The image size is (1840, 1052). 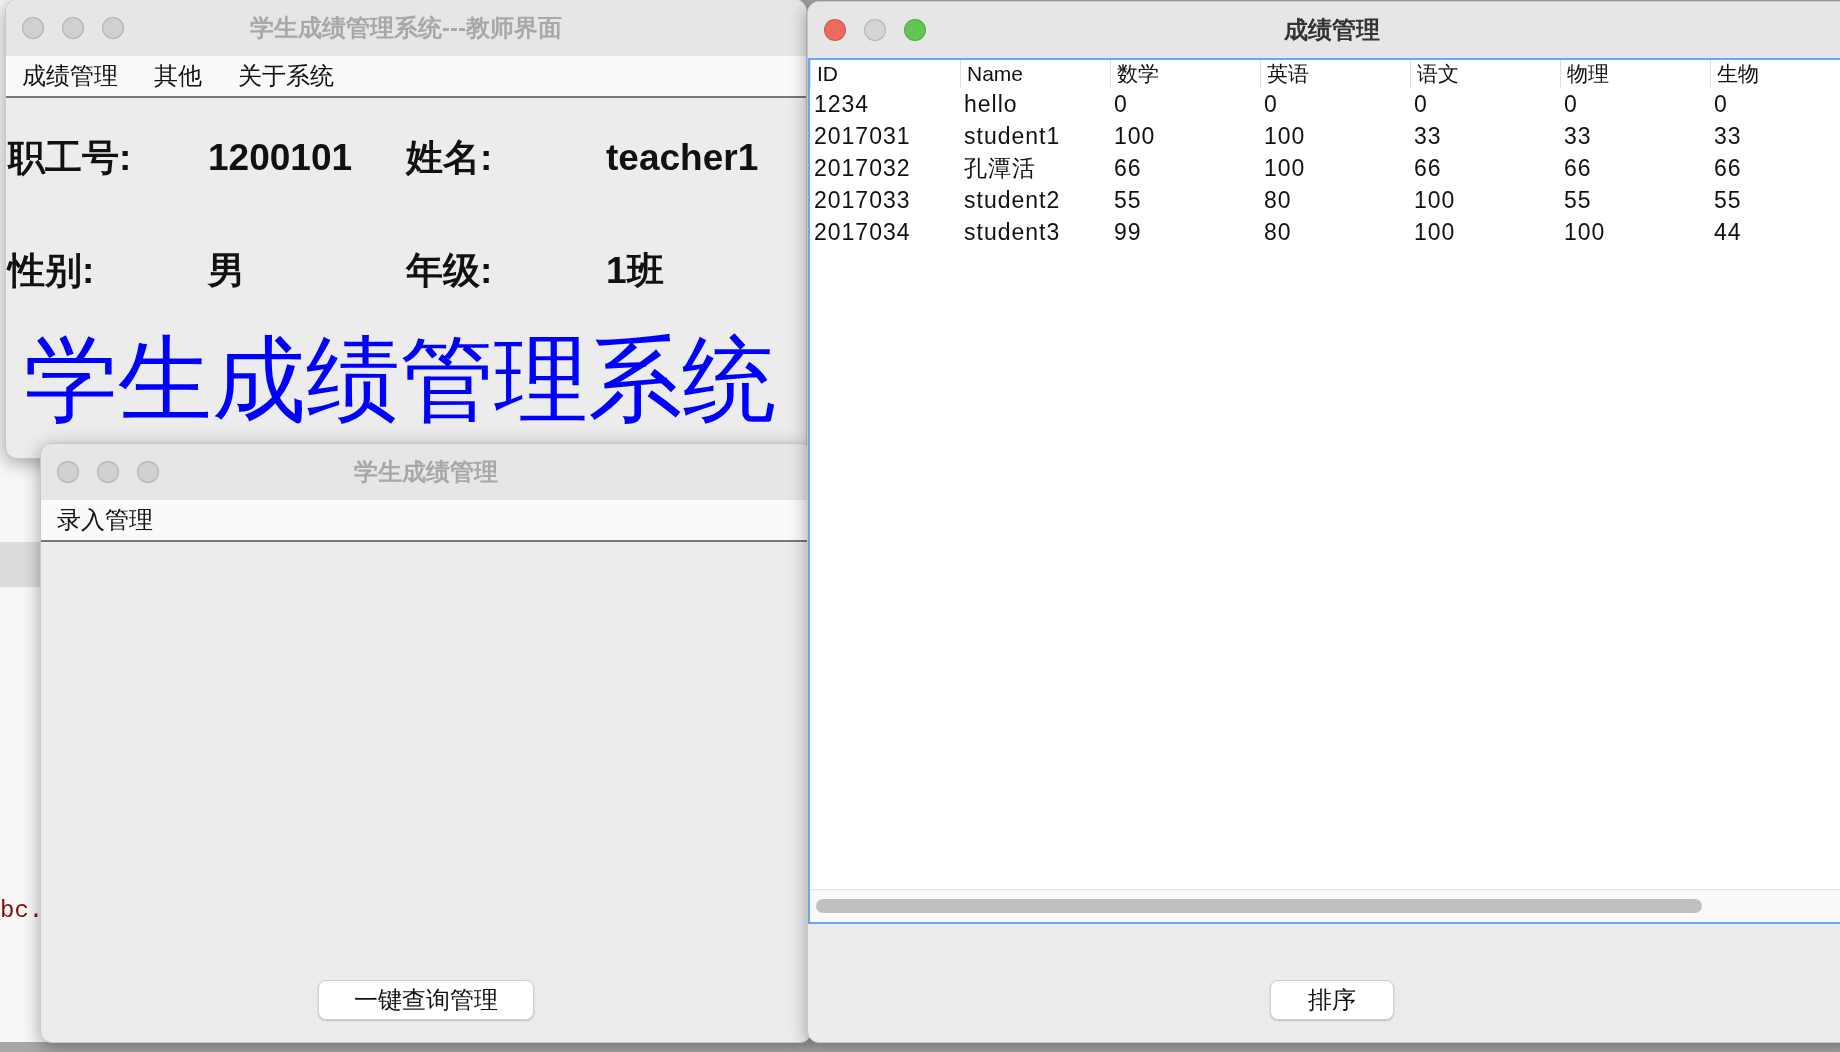 I want to click on query-button: 一键查询管理, so click(x=426, y=1000).